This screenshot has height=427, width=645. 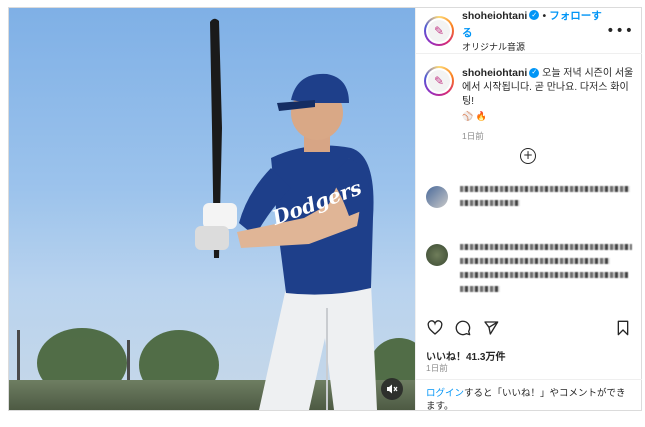 What do you see at coordinates (465, 355) in the screenshot?
I see `likes-count: いいね！41.3万件` at bounding box center [465, 355].